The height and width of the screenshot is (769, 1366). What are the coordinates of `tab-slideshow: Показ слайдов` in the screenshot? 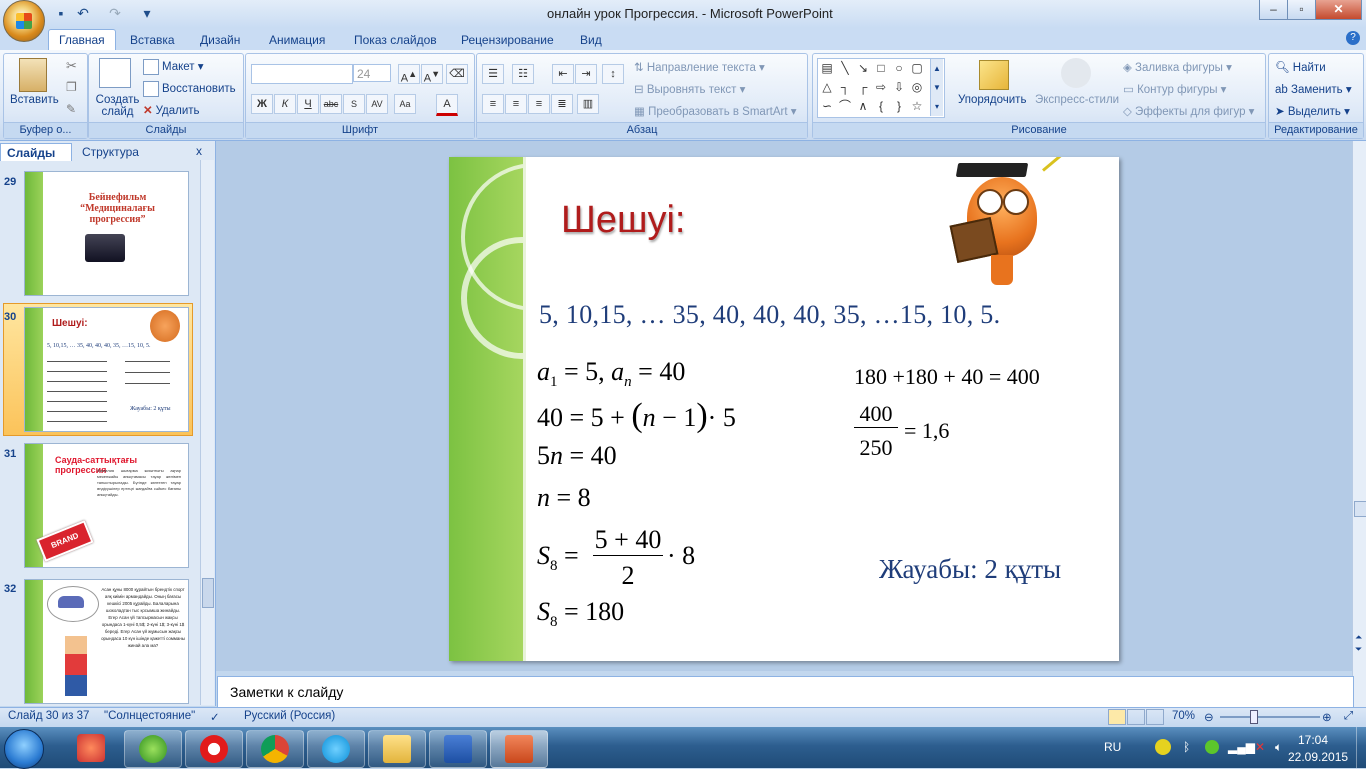 It's located at (395, 40).